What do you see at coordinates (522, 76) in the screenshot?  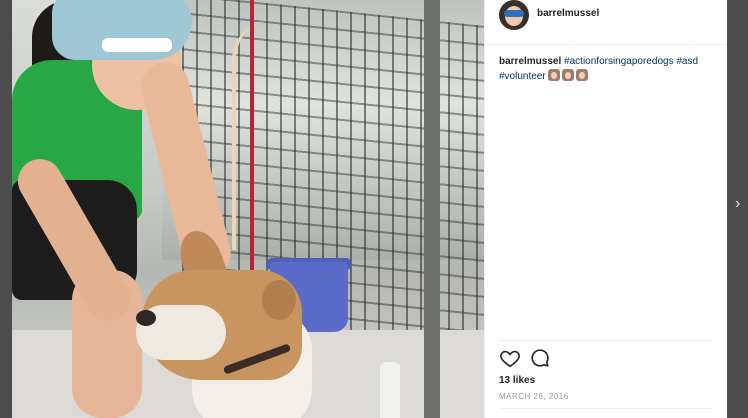 I see `caption-hashtag-volunteer: #volunteer` at bounding box center [522, 76].